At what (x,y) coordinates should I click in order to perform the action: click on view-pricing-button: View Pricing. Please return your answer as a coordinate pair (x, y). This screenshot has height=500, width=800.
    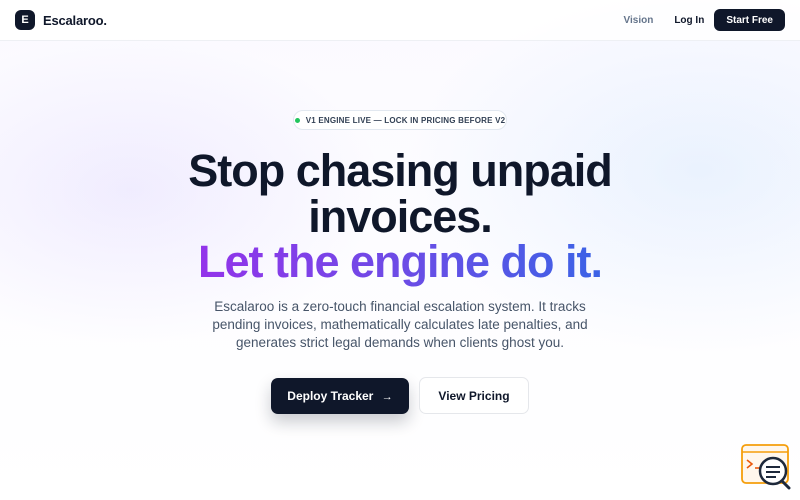
    Looking at the image, I should click on (474, 395).